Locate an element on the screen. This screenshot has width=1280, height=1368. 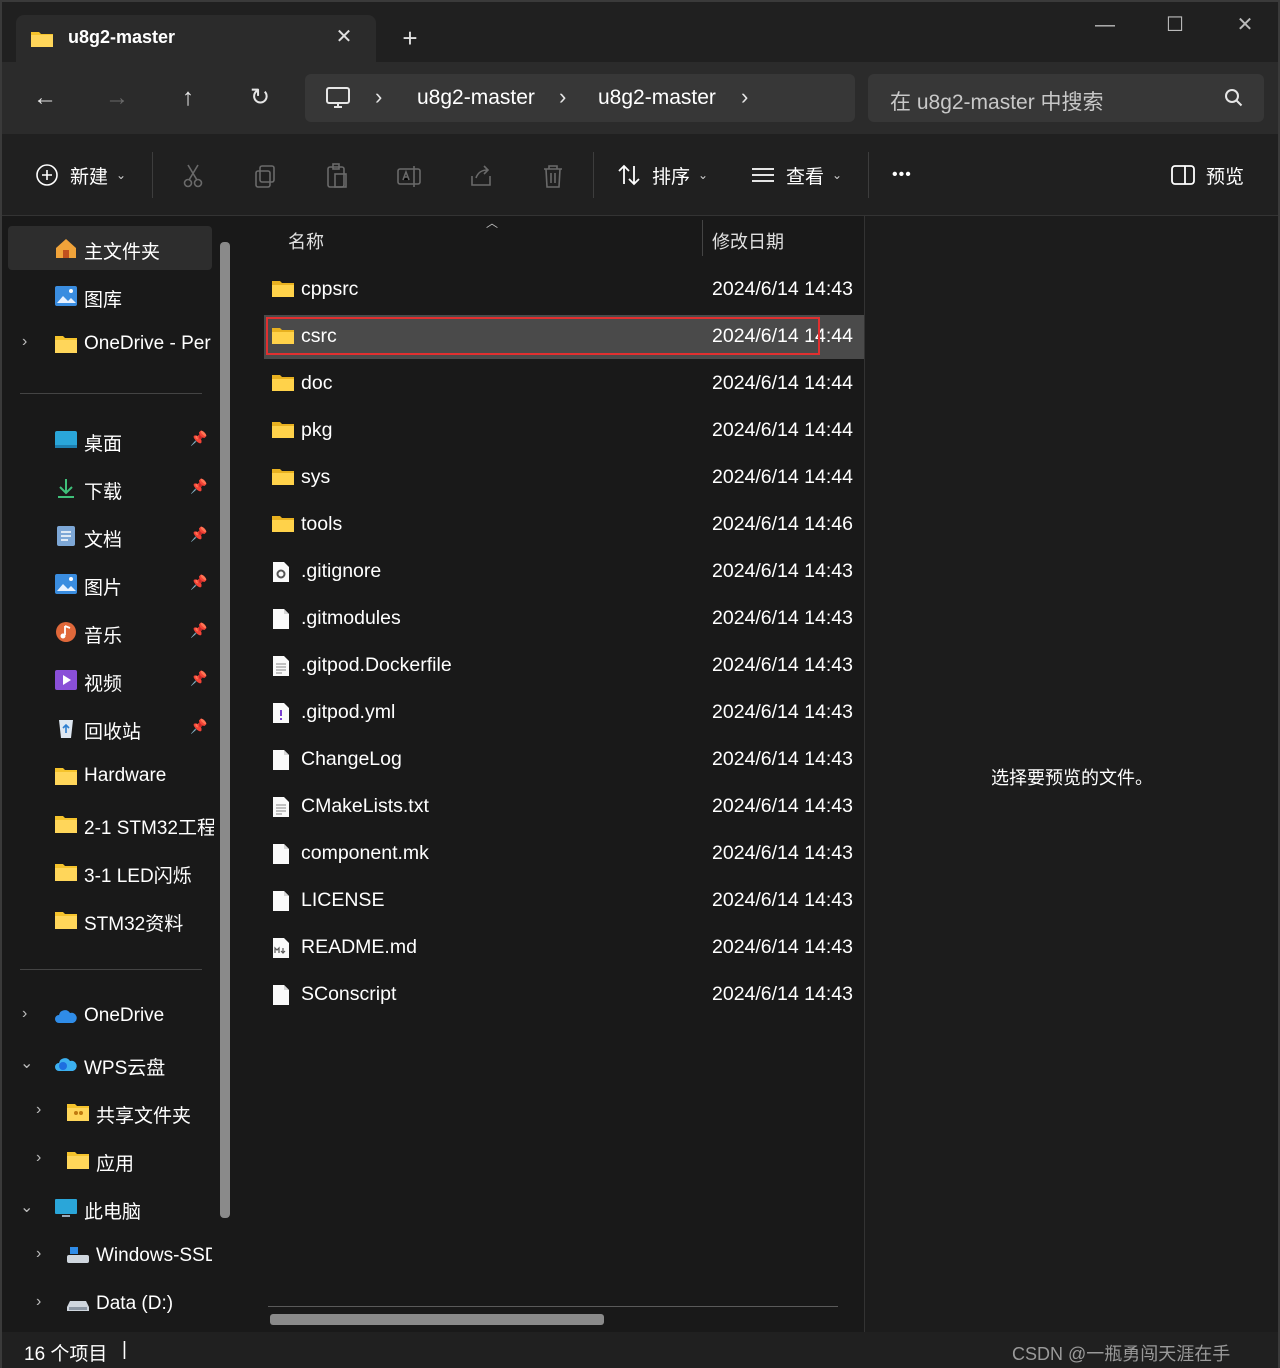
new-button: 新建 ⌄ is located at coordinates (80, 175).